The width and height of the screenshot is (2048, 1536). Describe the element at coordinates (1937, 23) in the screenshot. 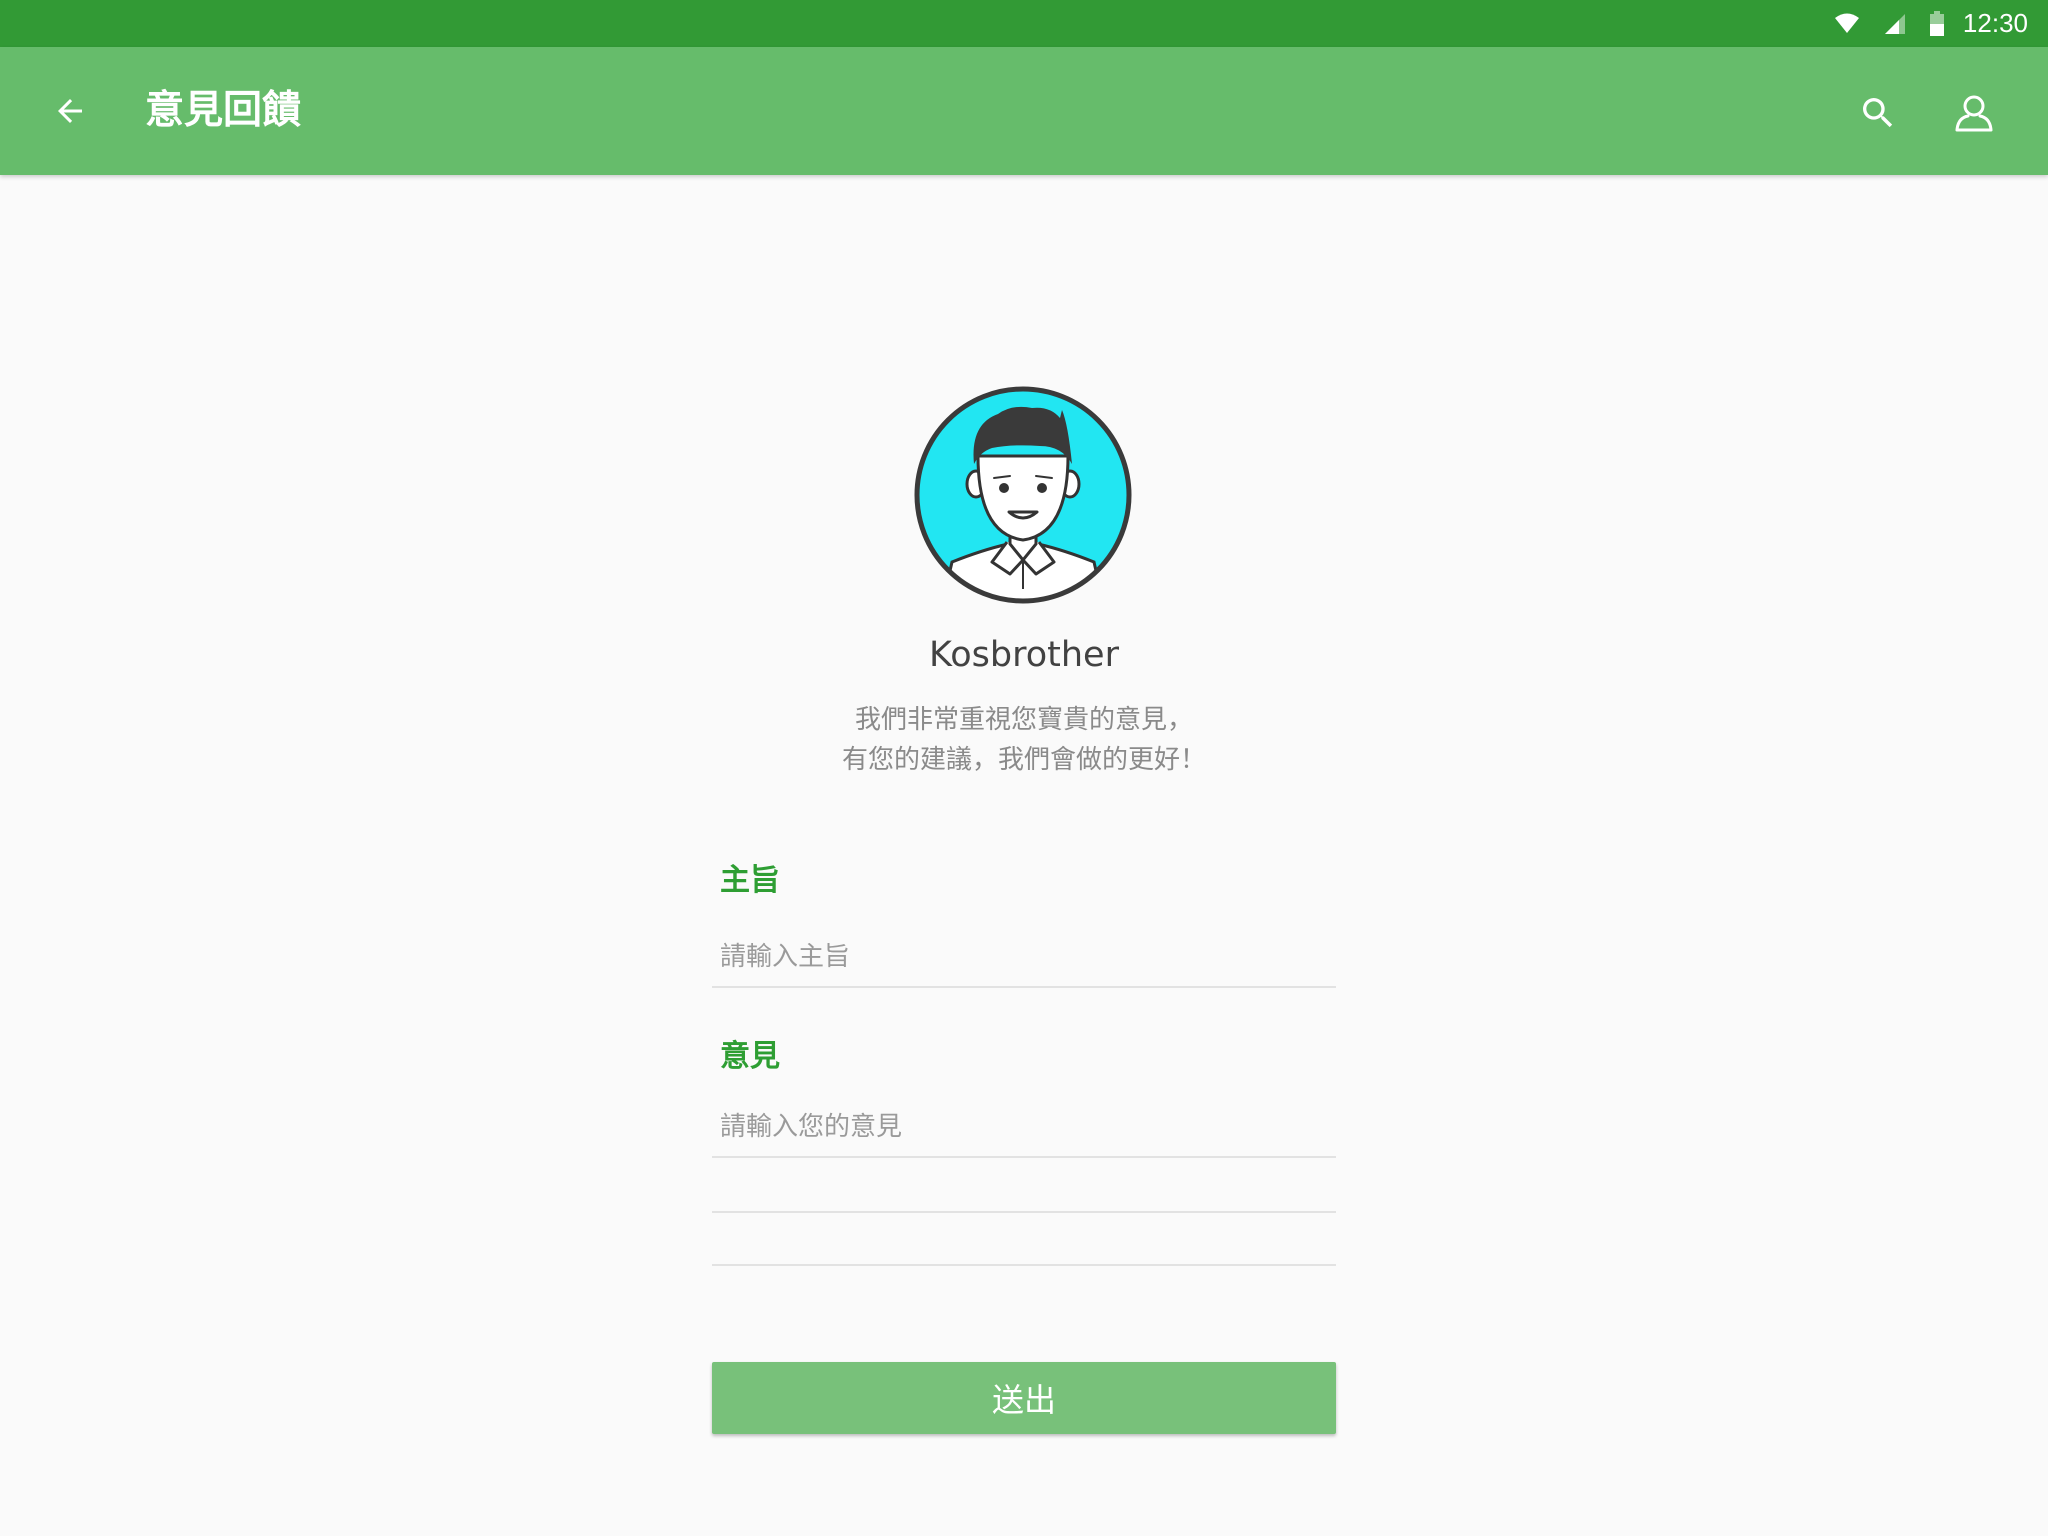

I see `battery-icon` at that location.